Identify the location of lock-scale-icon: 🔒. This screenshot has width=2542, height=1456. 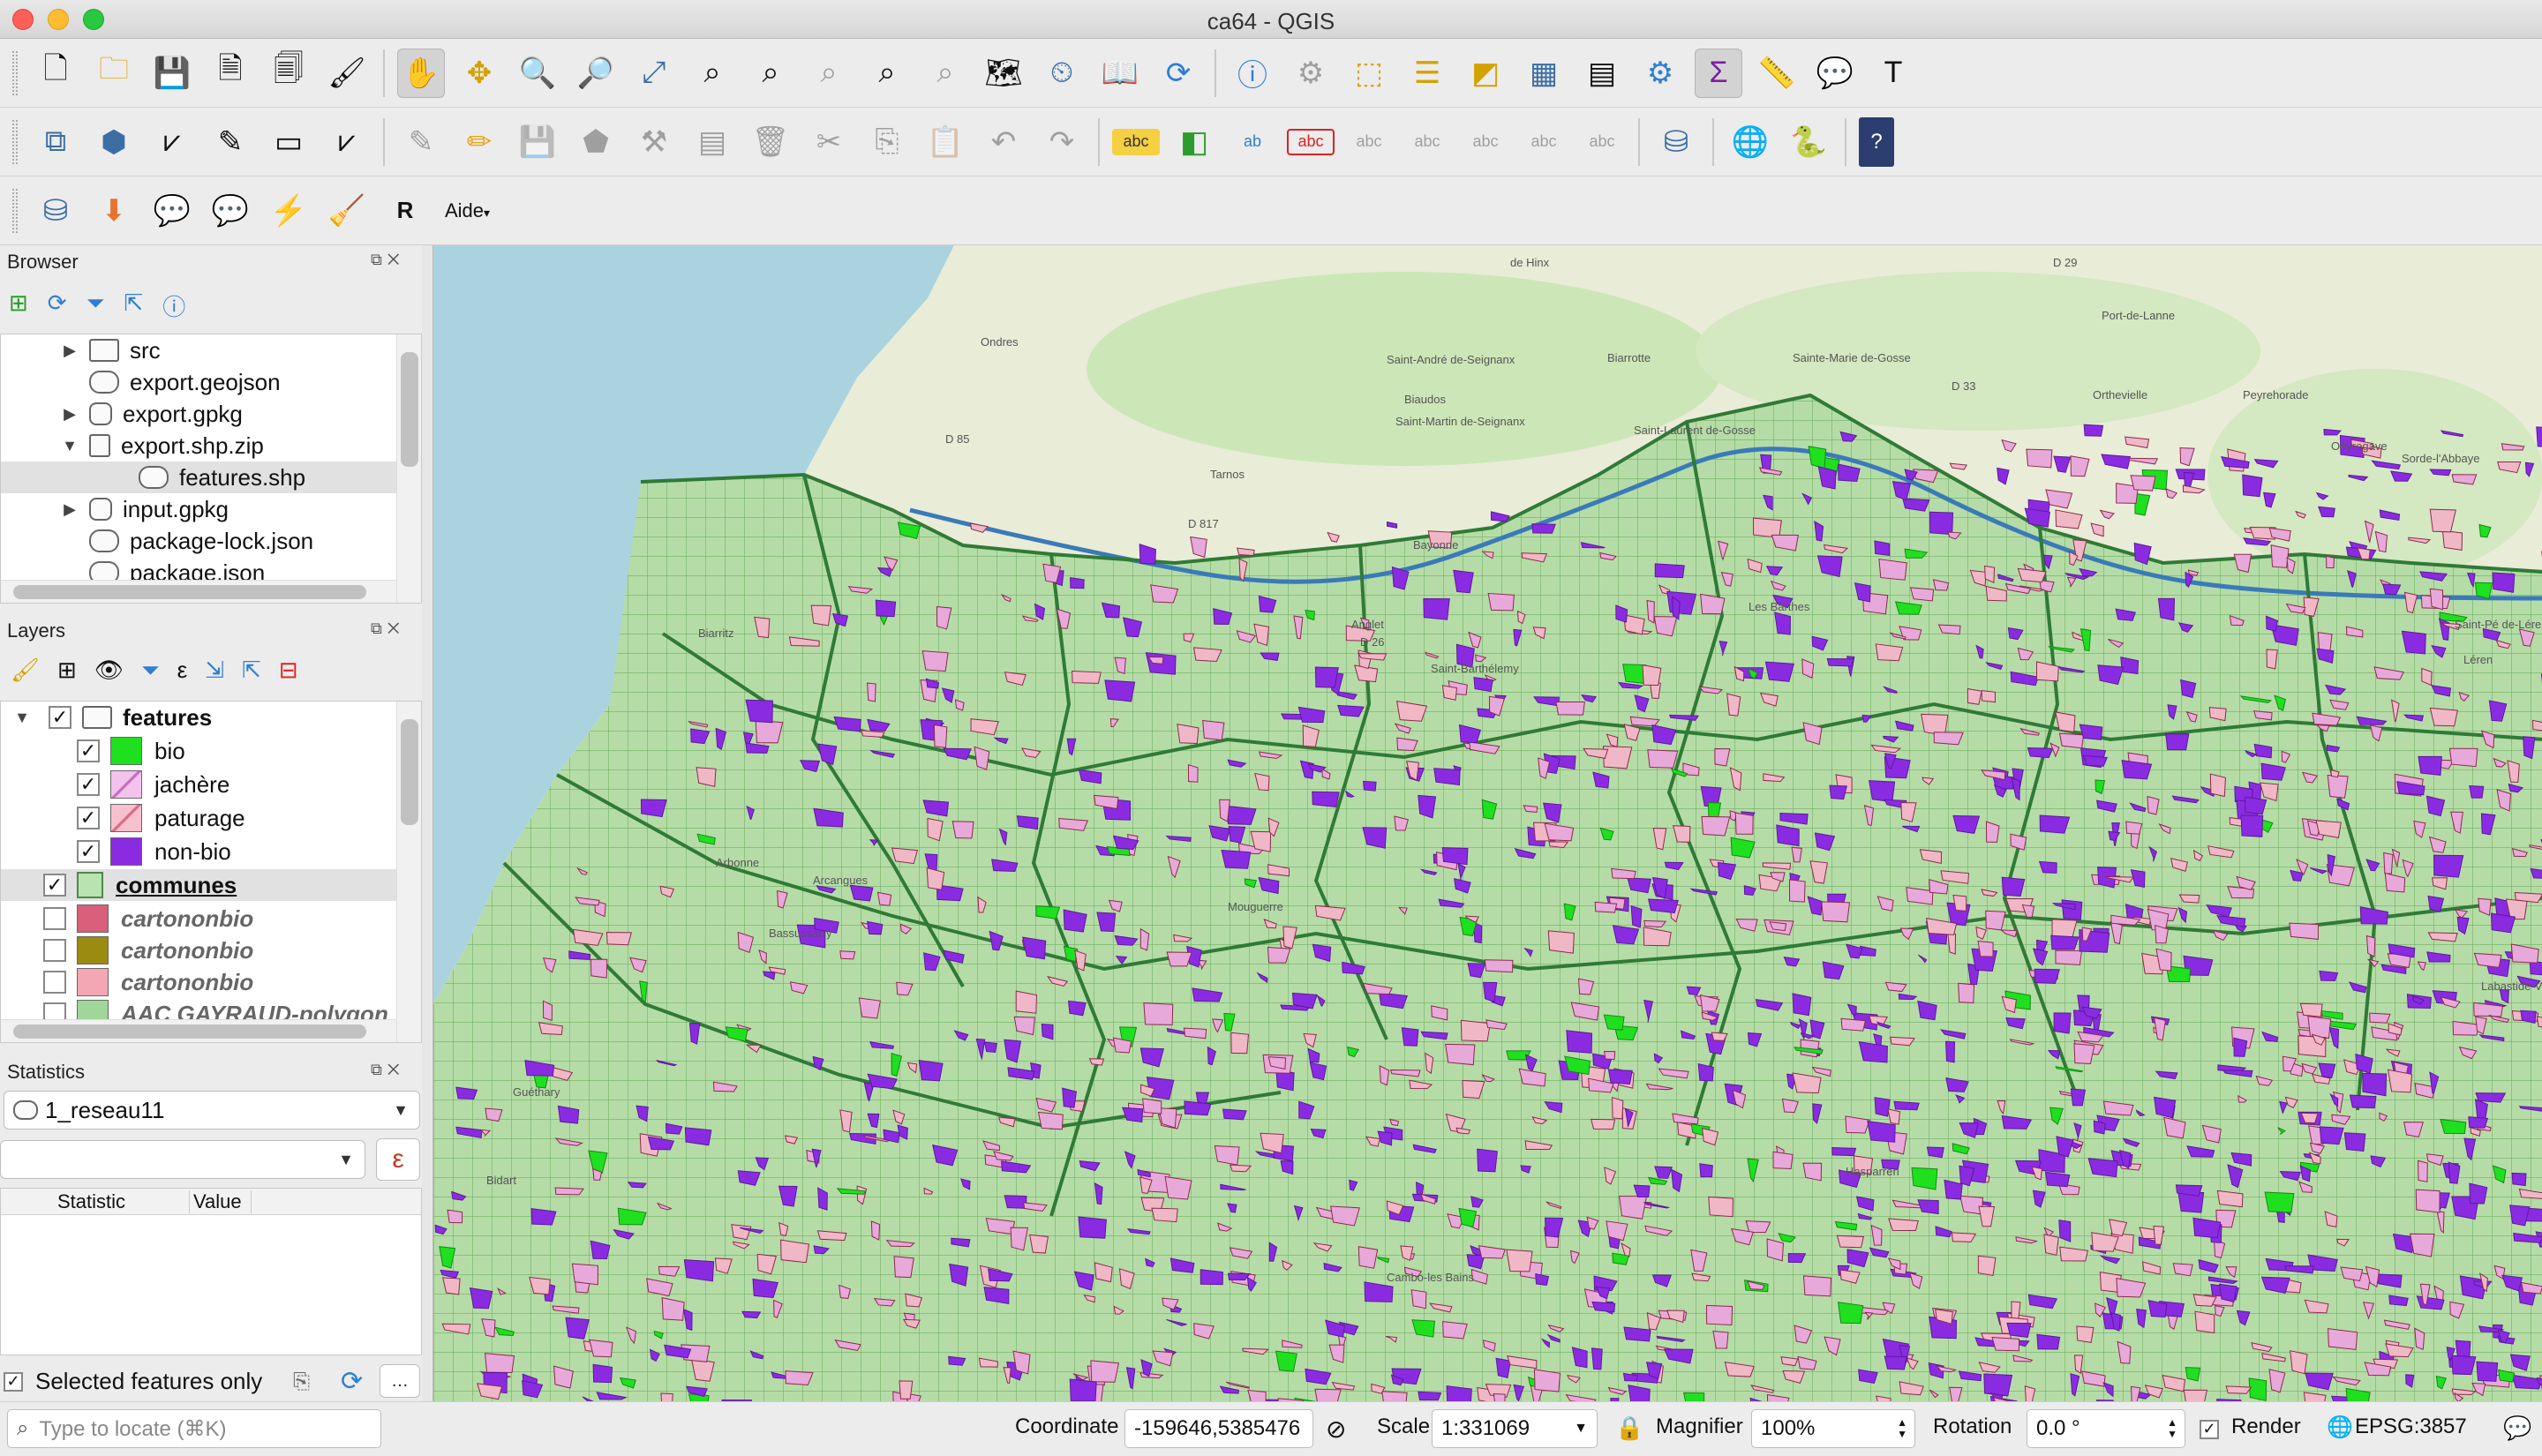
(1629, 1428).